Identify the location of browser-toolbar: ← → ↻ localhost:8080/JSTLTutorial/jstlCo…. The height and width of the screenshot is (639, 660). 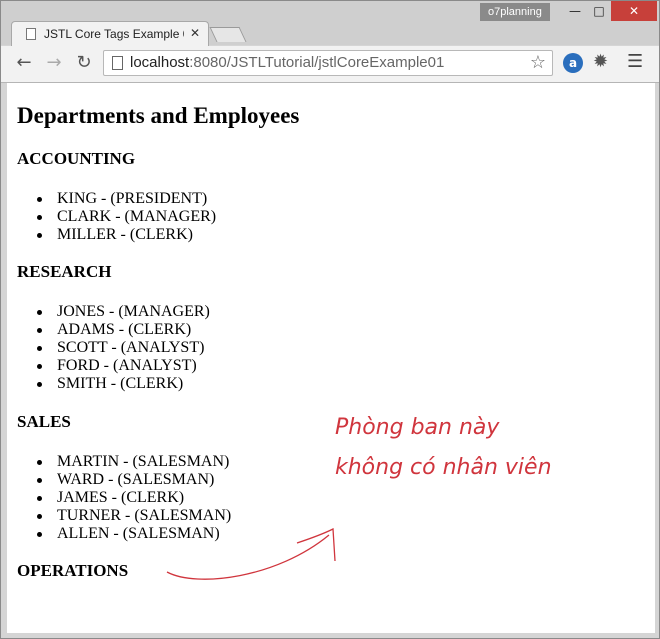
(330, 64).